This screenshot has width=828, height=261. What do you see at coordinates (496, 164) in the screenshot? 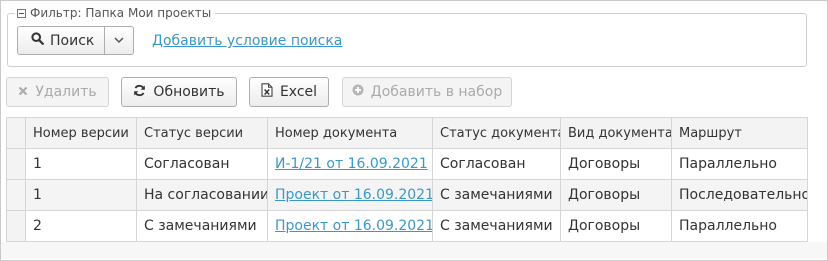
I see `doc-status-cell: Согласован` at bounding box center [496, 164].